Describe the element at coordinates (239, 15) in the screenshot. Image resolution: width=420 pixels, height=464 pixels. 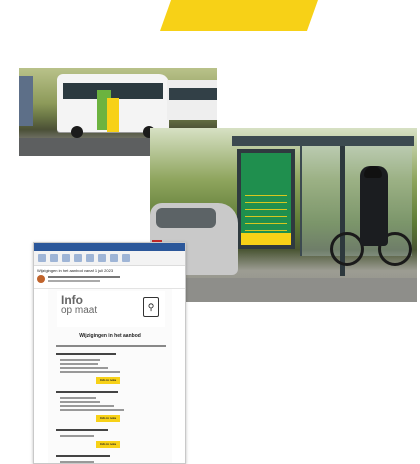
I see `yellow-banner-shape` at that location.